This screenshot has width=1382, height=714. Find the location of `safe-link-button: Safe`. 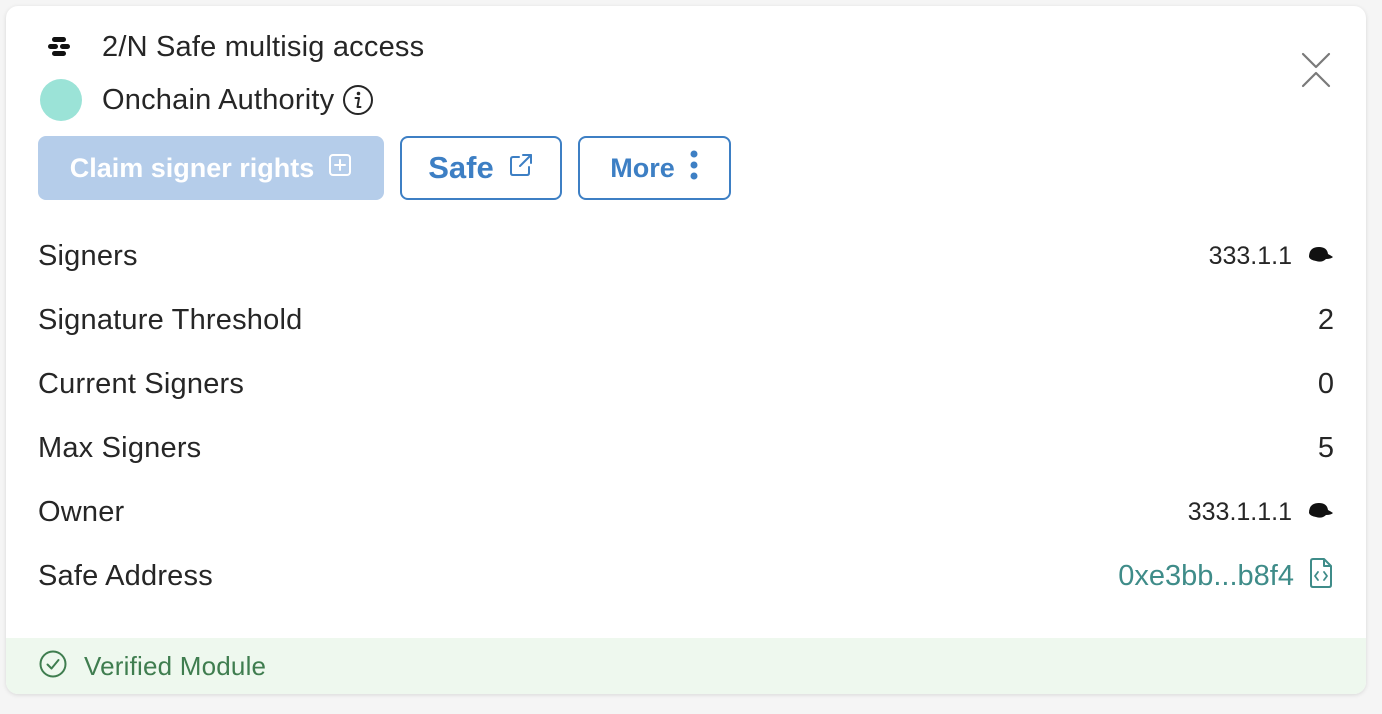

safe-link-button: Safe is located at coordinates (481, 168).